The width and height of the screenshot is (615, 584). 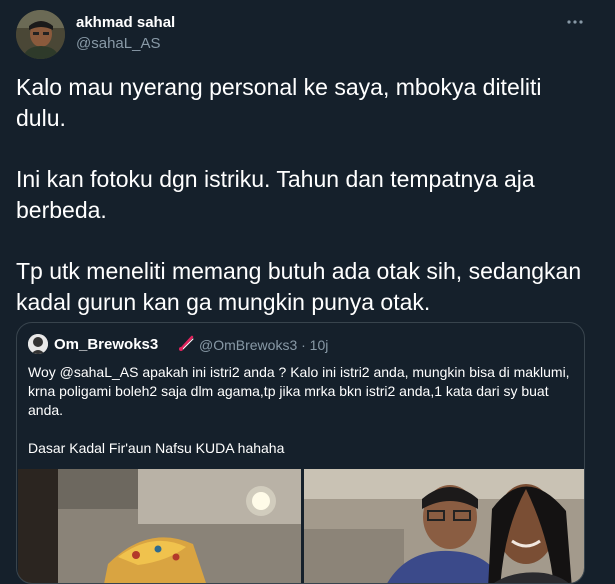 I want to click on author-handle: @sahaL_AS, so click(x=118, y=43).